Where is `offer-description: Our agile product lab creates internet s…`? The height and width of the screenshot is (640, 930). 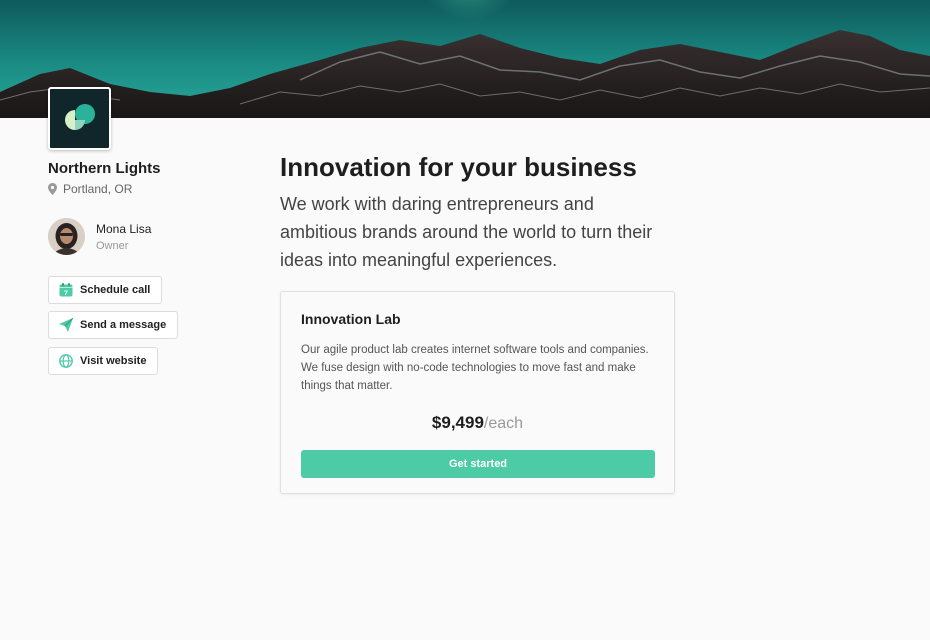 offer-description: Our agile product lab creates internet s… is located at coordinates (475, 368).